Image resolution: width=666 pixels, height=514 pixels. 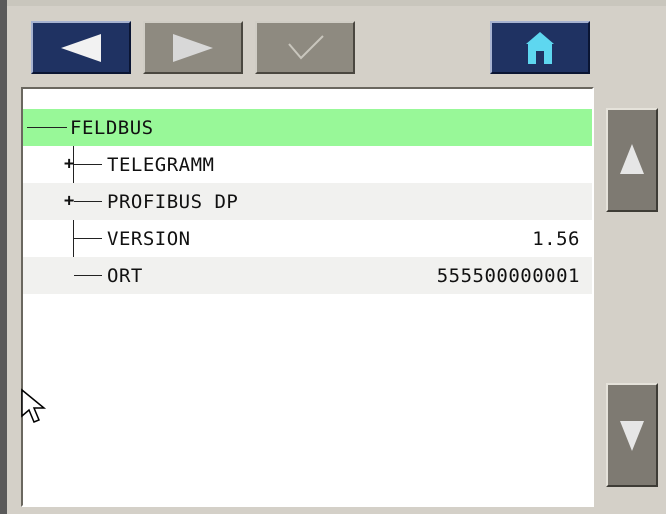 I want to click on back-button, so click(x=81, y=47).